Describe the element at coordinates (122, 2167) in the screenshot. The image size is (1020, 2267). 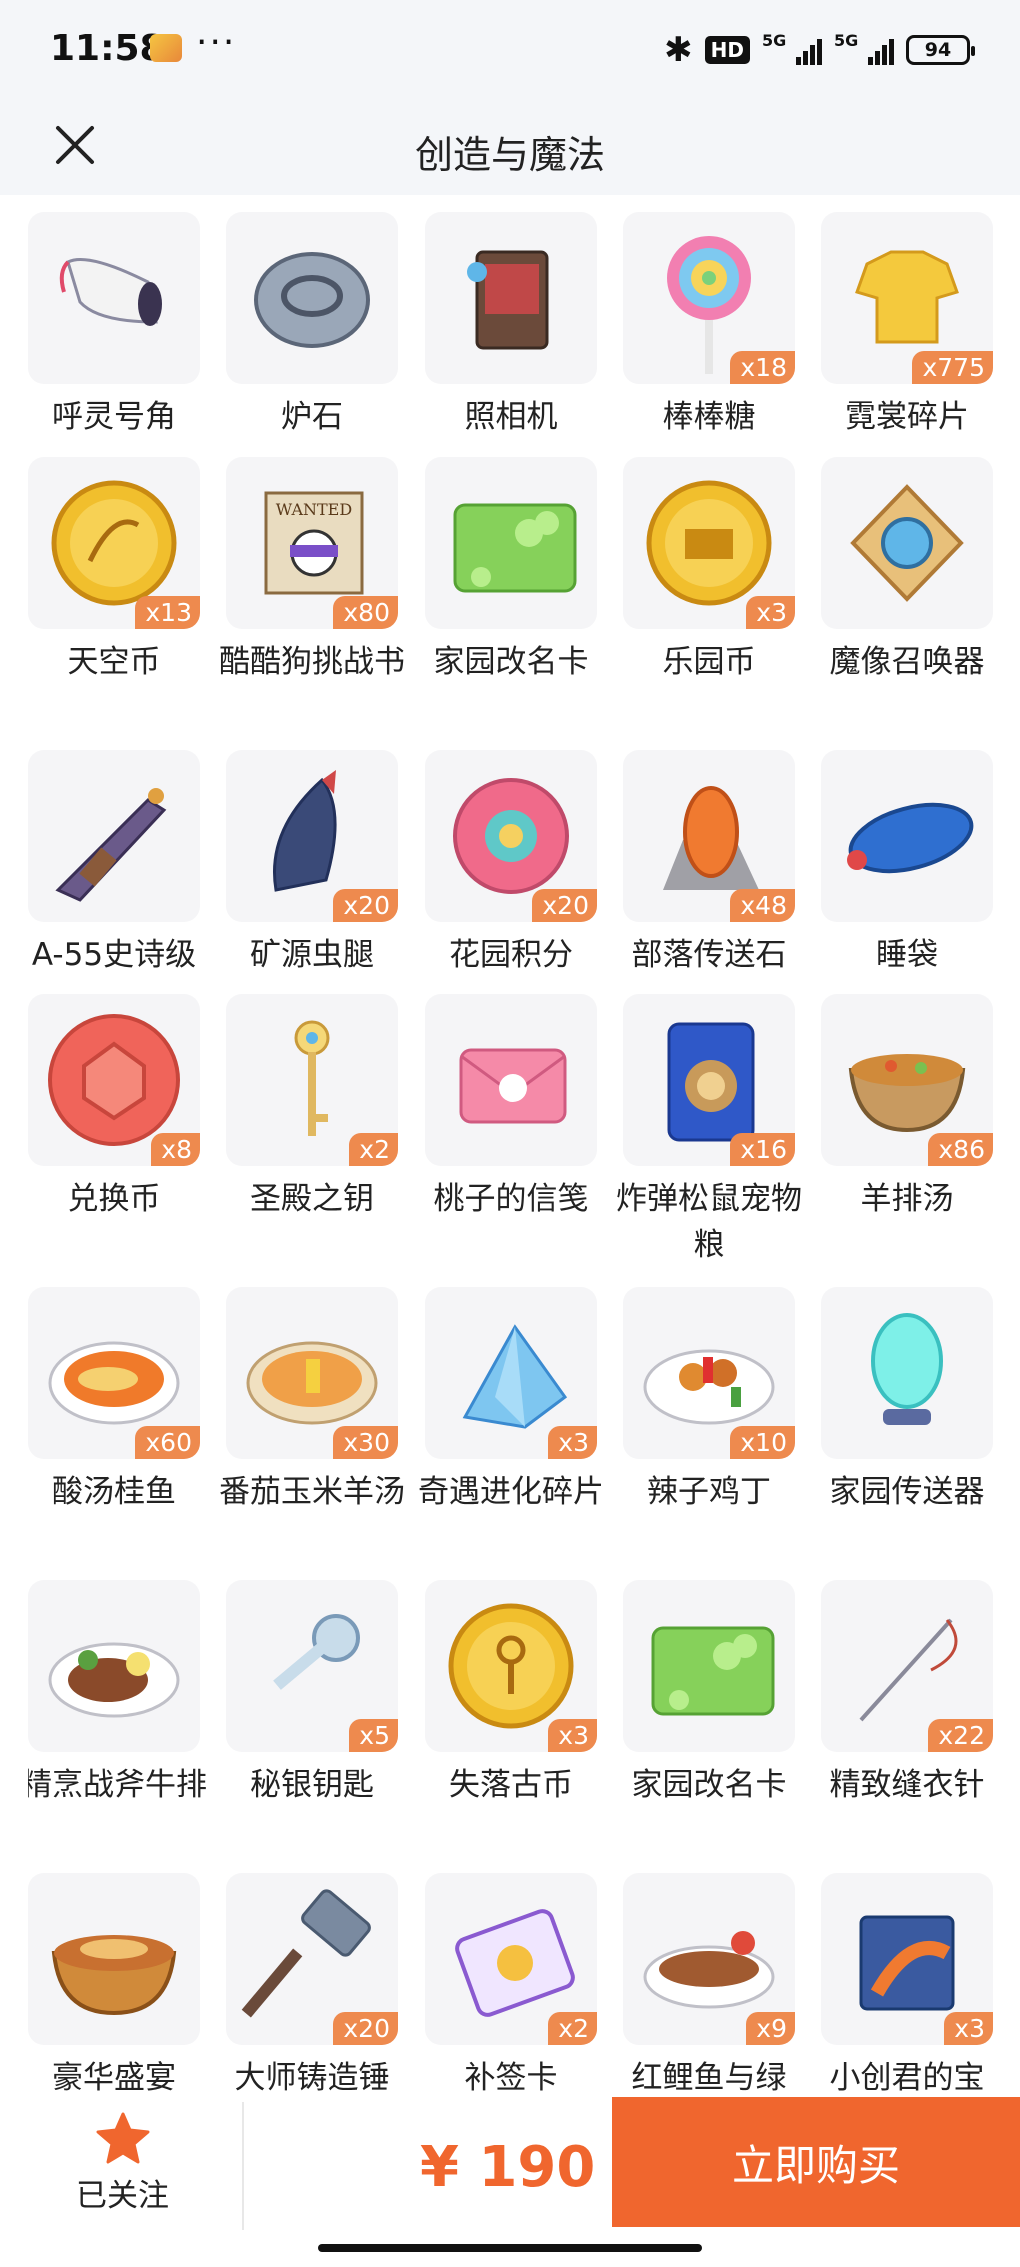
I see `follow-button: 已关注` at that location.